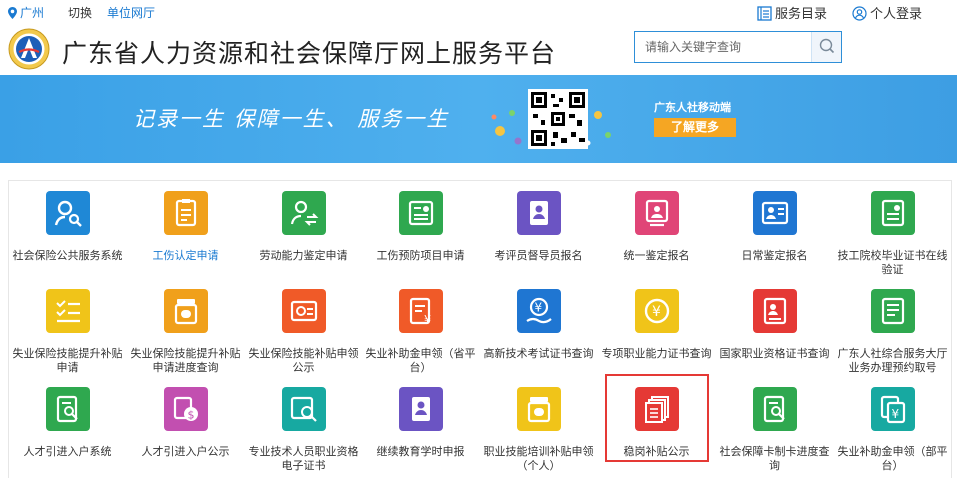  I want to click on service-tile: 人才引进入户系统, so click(67, 426).